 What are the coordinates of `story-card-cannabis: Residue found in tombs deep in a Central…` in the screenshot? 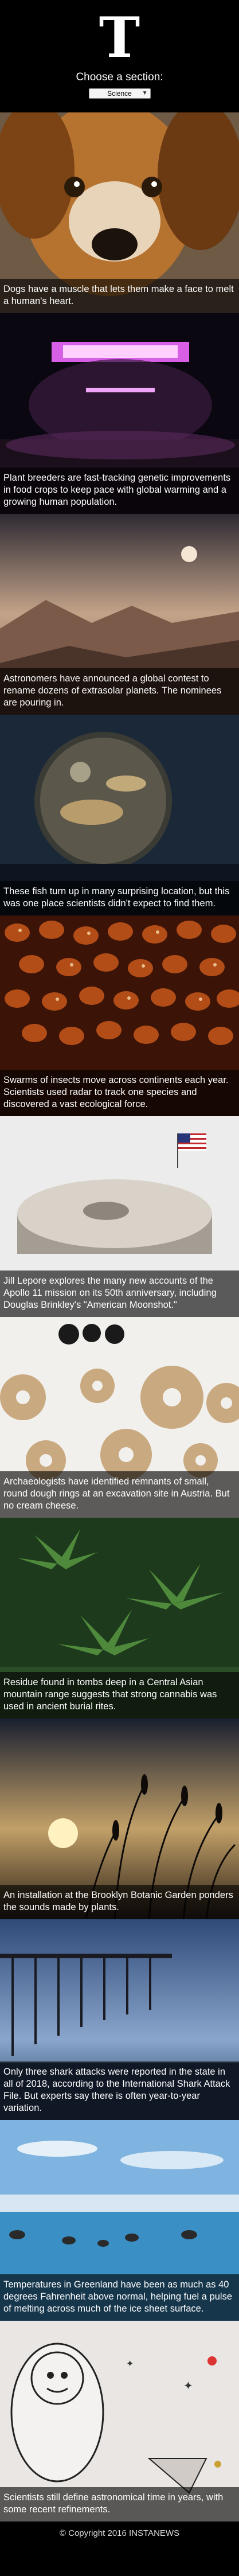 It's located at (119, 1618).